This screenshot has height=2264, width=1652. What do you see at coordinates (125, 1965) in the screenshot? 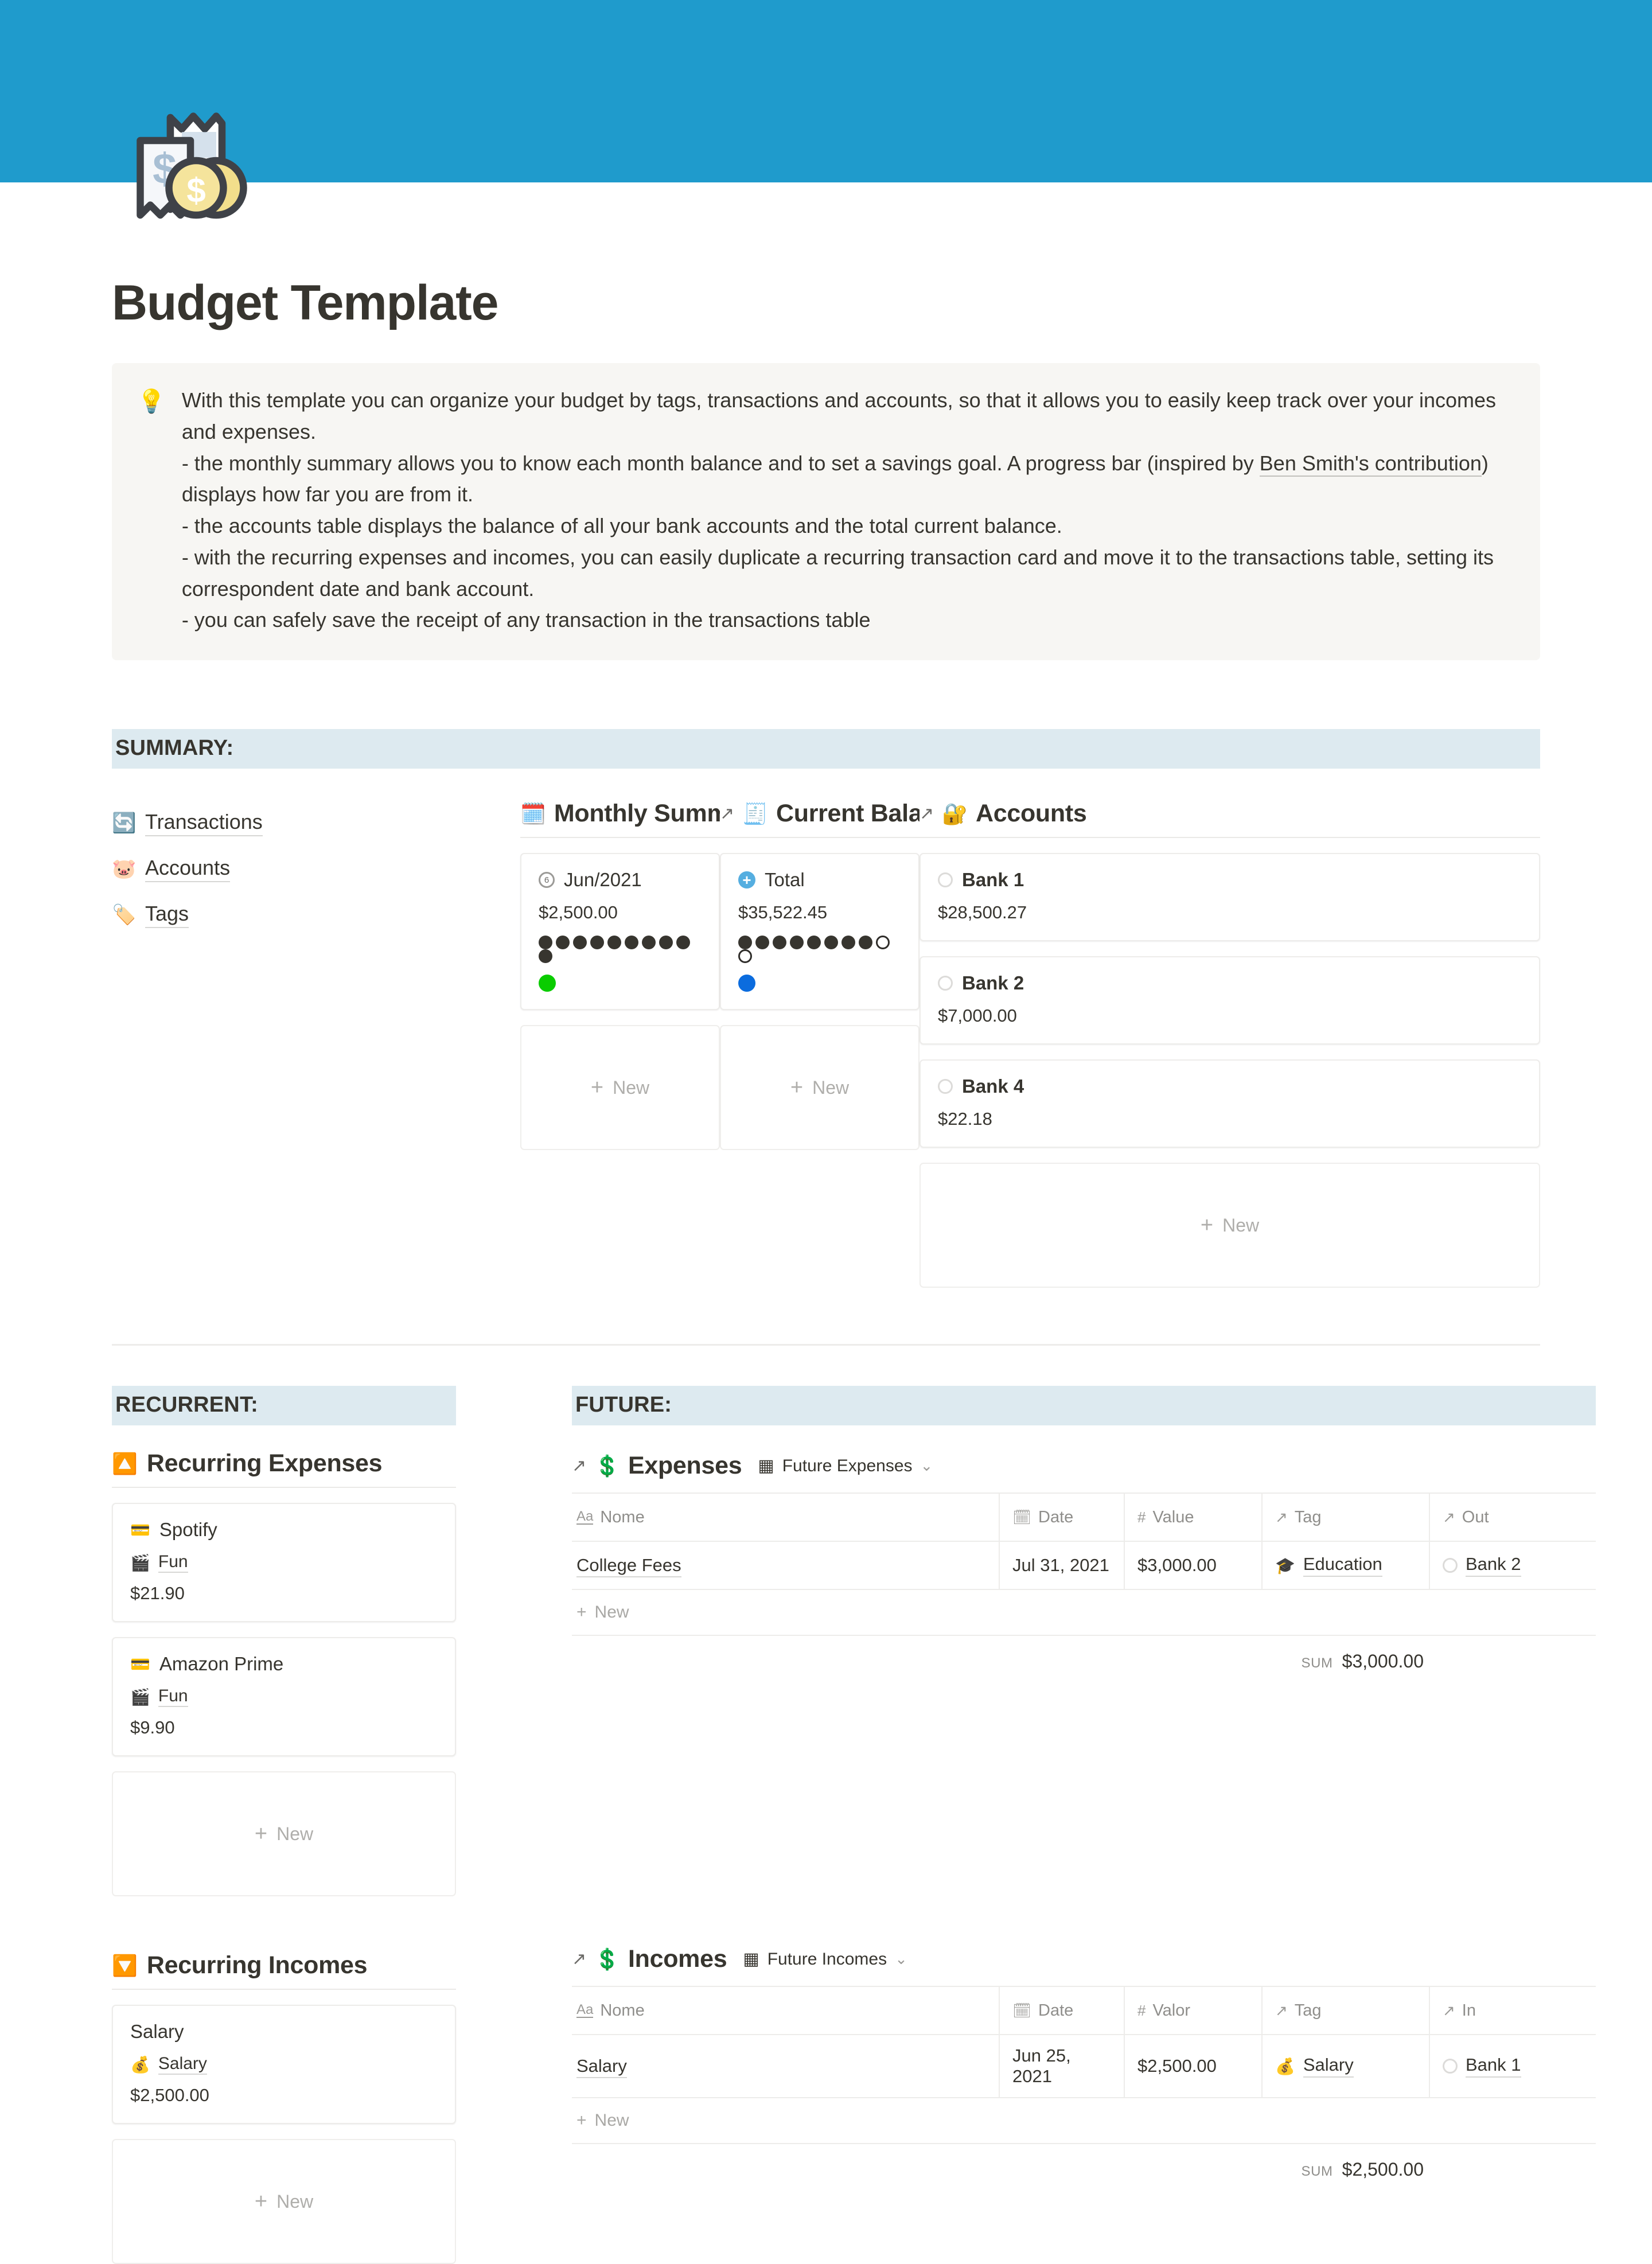
I see `arrow-down-circle-icon: 🔽` at bounding box center [125, 1965].